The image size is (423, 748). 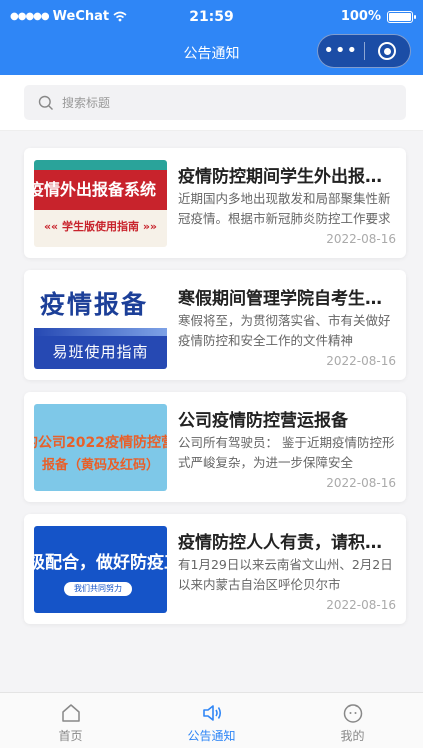 What do you see at coordinates (211, 713) in the screenshot?
I see `speaker-icon` at bounding box center [211, 713].